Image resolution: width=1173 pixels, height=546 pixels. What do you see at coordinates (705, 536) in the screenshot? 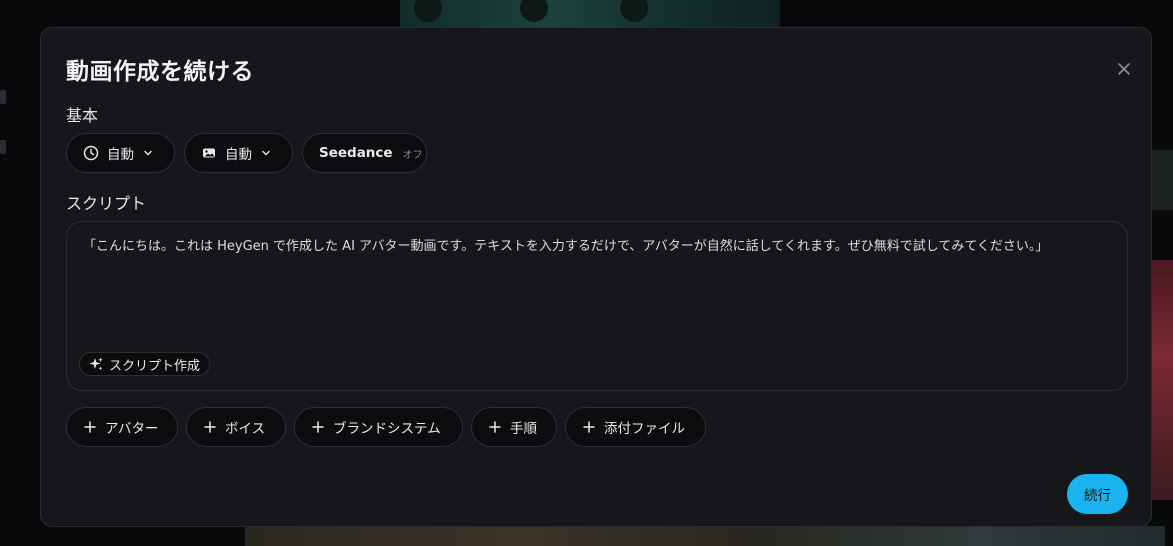
I see `backdrop-thumbnails-bottom` at bounding box center [705, 536].